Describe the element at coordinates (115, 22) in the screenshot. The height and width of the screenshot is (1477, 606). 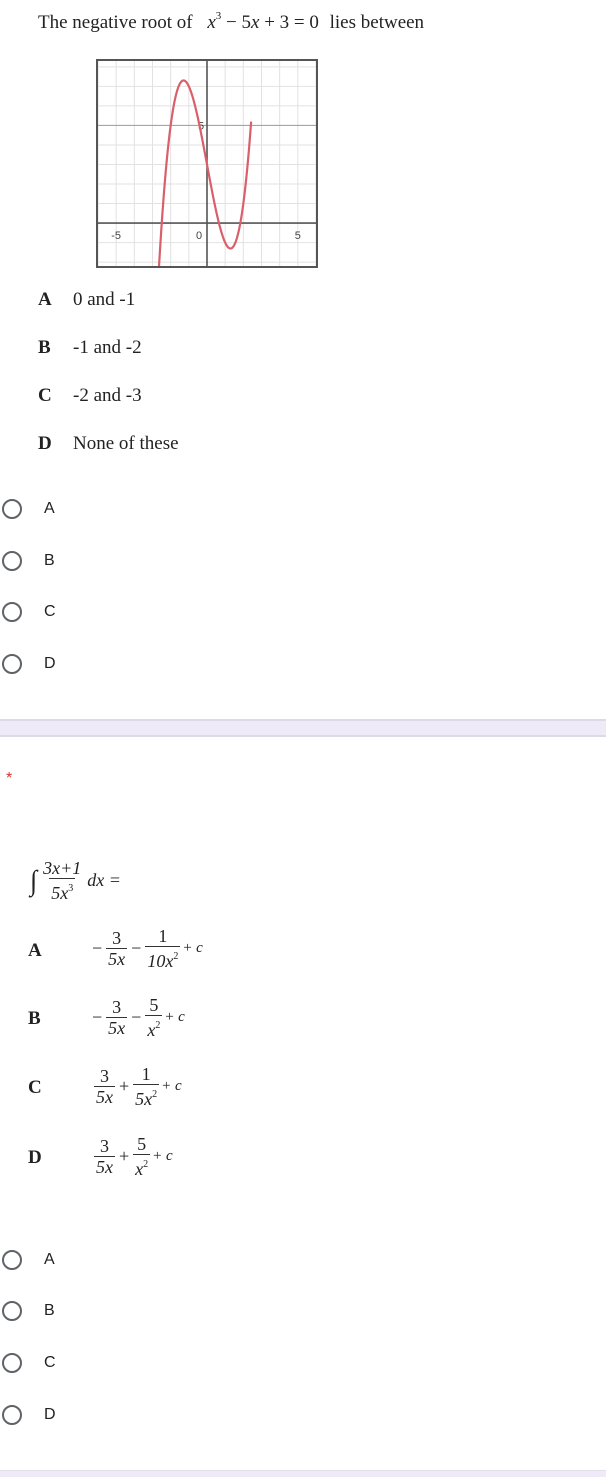
I see `question-1-prefix: The negative root of` at that location.